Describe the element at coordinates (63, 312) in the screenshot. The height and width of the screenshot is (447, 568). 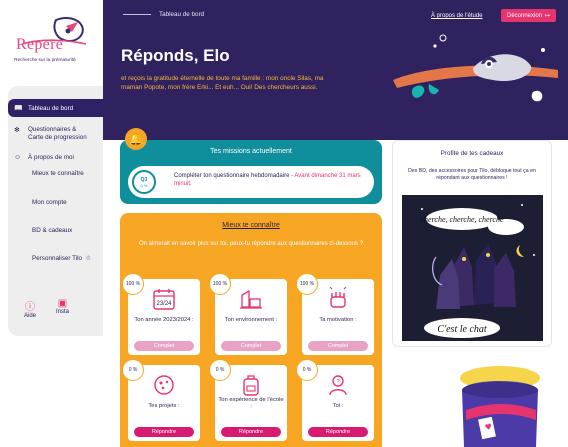
I see `instagram-label: Insta` at that location.